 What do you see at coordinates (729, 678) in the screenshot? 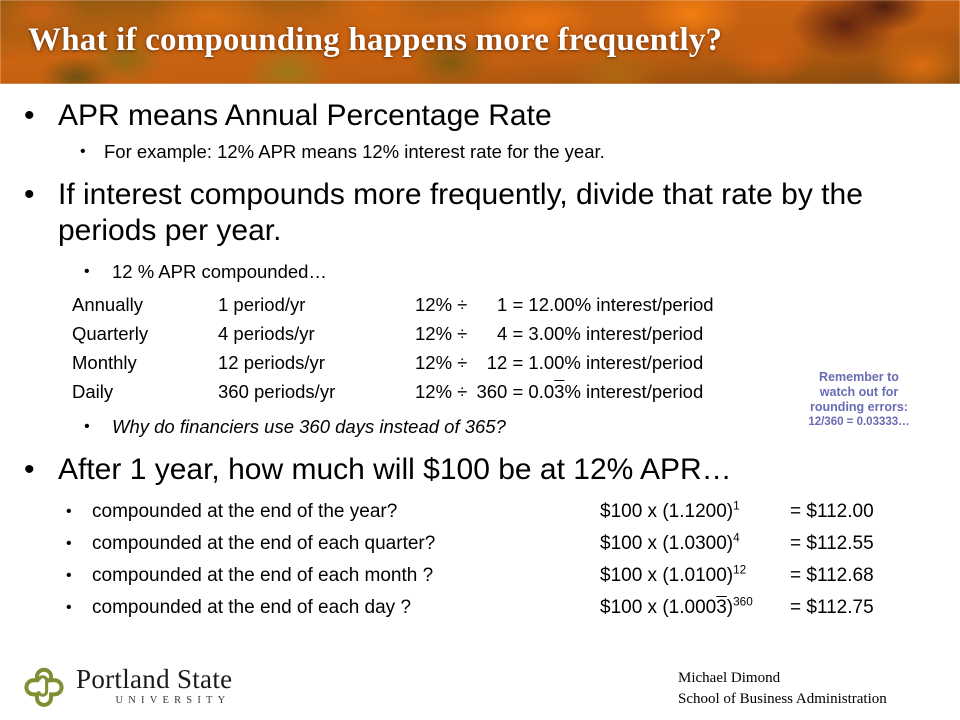
I see `author-name: Michael Dimond` at bounding box center [729, 678].